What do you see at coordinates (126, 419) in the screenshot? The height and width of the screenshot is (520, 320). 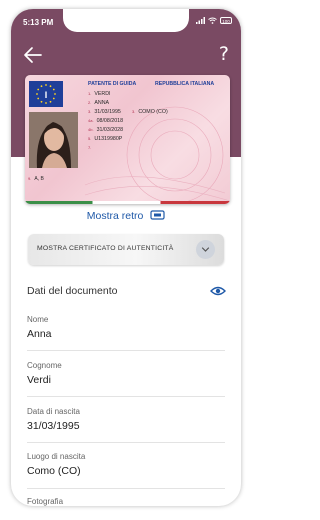 I see `field-data-nascita: Data di nascita 31/03/1995` at bounding box center [126, 419].